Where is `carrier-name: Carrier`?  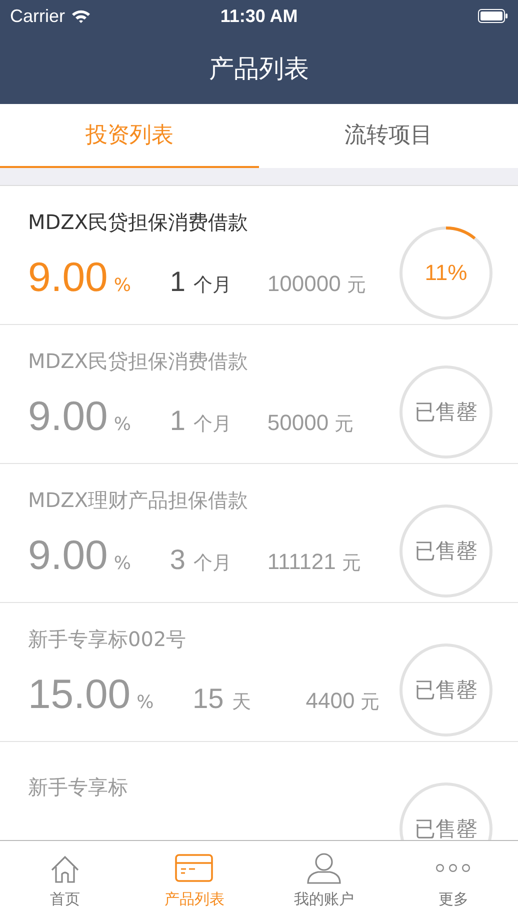 carrier-name: Carrier is located at coordinates (38, 16).